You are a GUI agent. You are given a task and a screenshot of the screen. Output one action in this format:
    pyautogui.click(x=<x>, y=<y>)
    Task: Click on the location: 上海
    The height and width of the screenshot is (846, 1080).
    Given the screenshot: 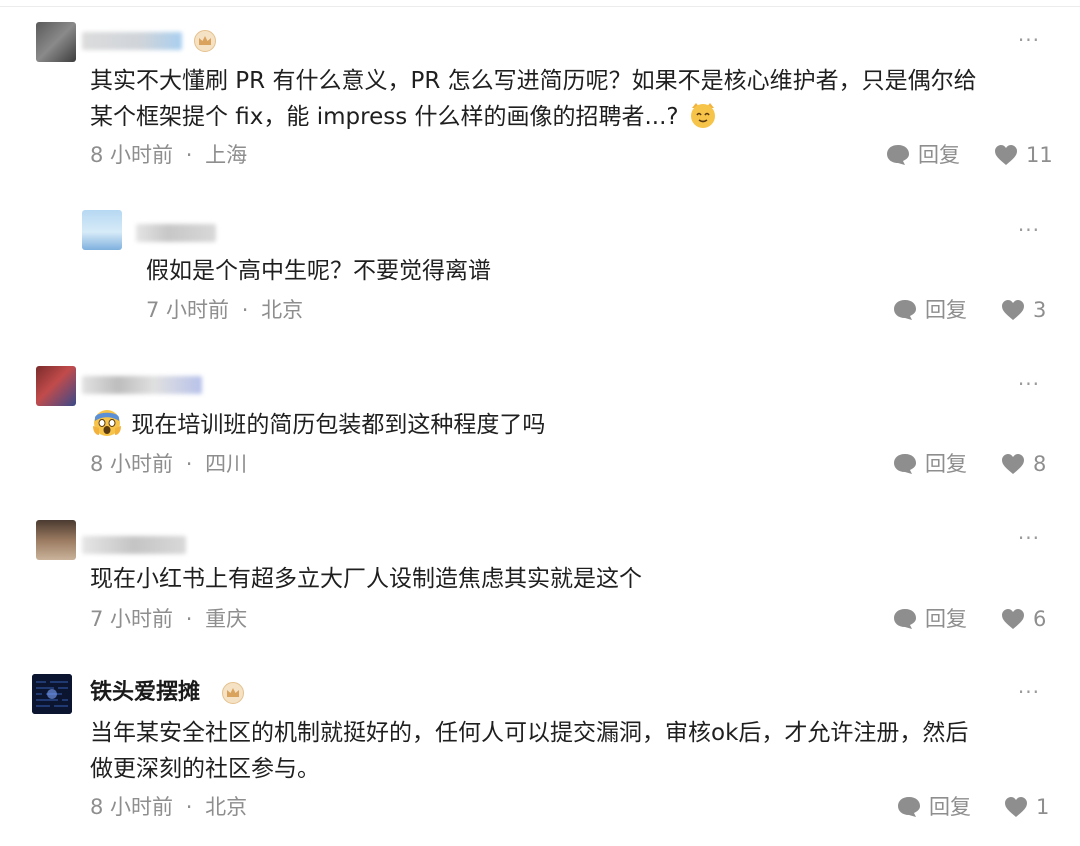 What is the action you would take?
    pyautogui.click(x=226, y=155)
    